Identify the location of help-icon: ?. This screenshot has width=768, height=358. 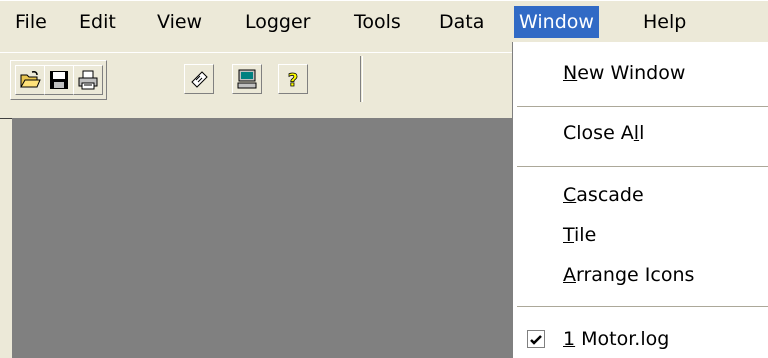
(292, 80).